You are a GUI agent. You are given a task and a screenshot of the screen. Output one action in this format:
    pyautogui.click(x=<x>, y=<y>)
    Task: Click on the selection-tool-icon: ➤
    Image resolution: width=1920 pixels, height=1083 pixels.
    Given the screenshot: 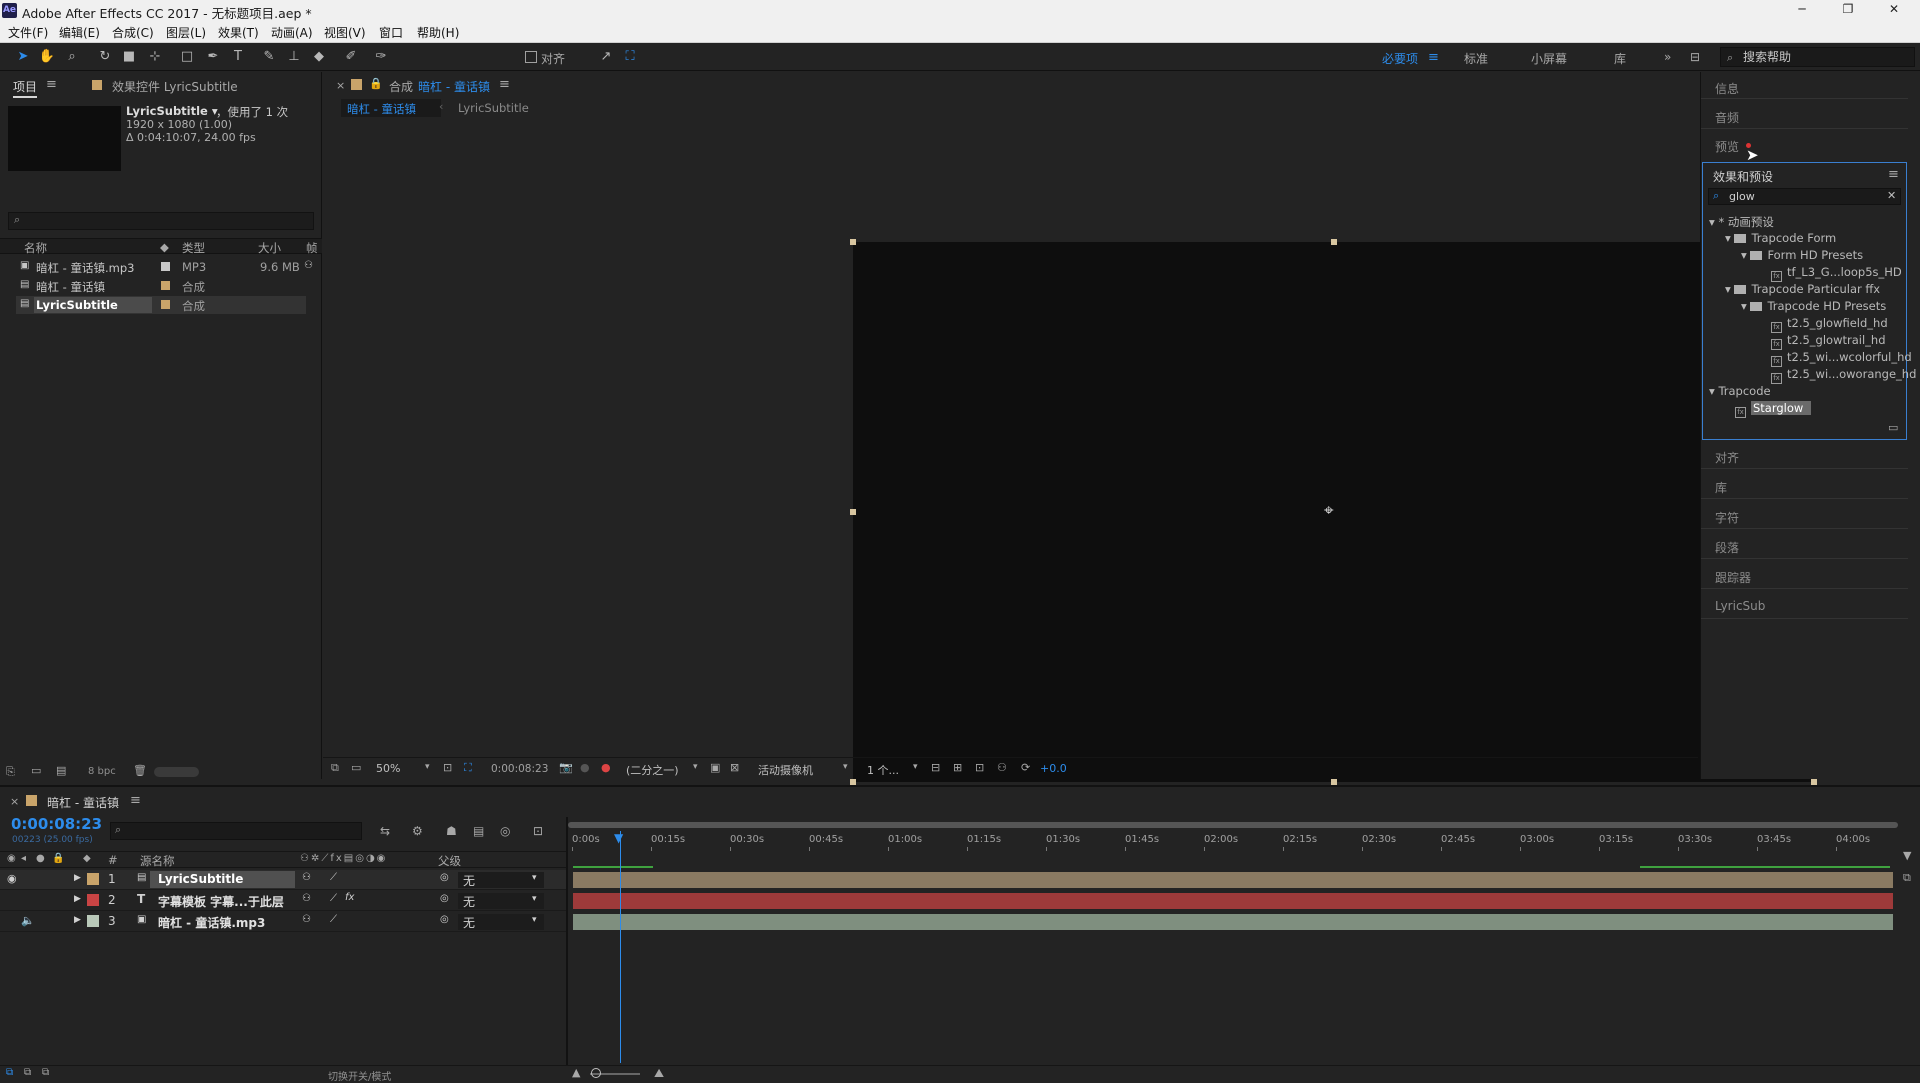 What is the action you would take?
    pyautogui.click(x=23, y=57)
    